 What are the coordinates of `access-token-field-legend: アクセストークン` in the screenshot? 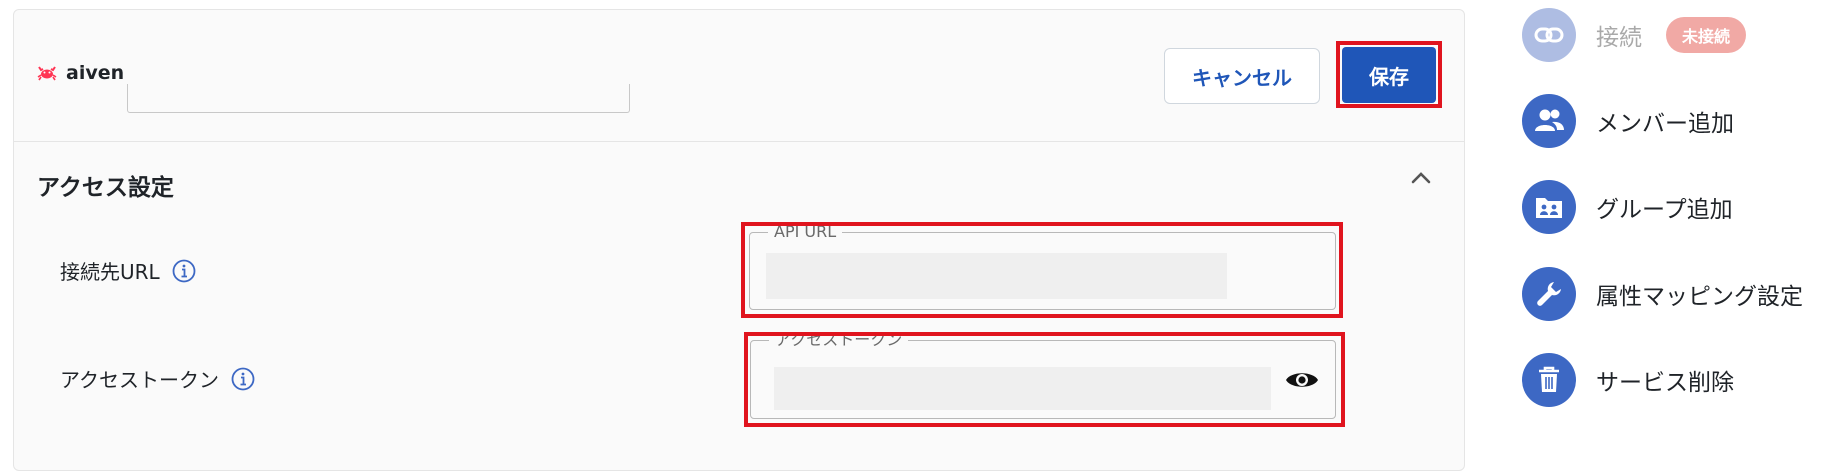 It's located at (839, 340).